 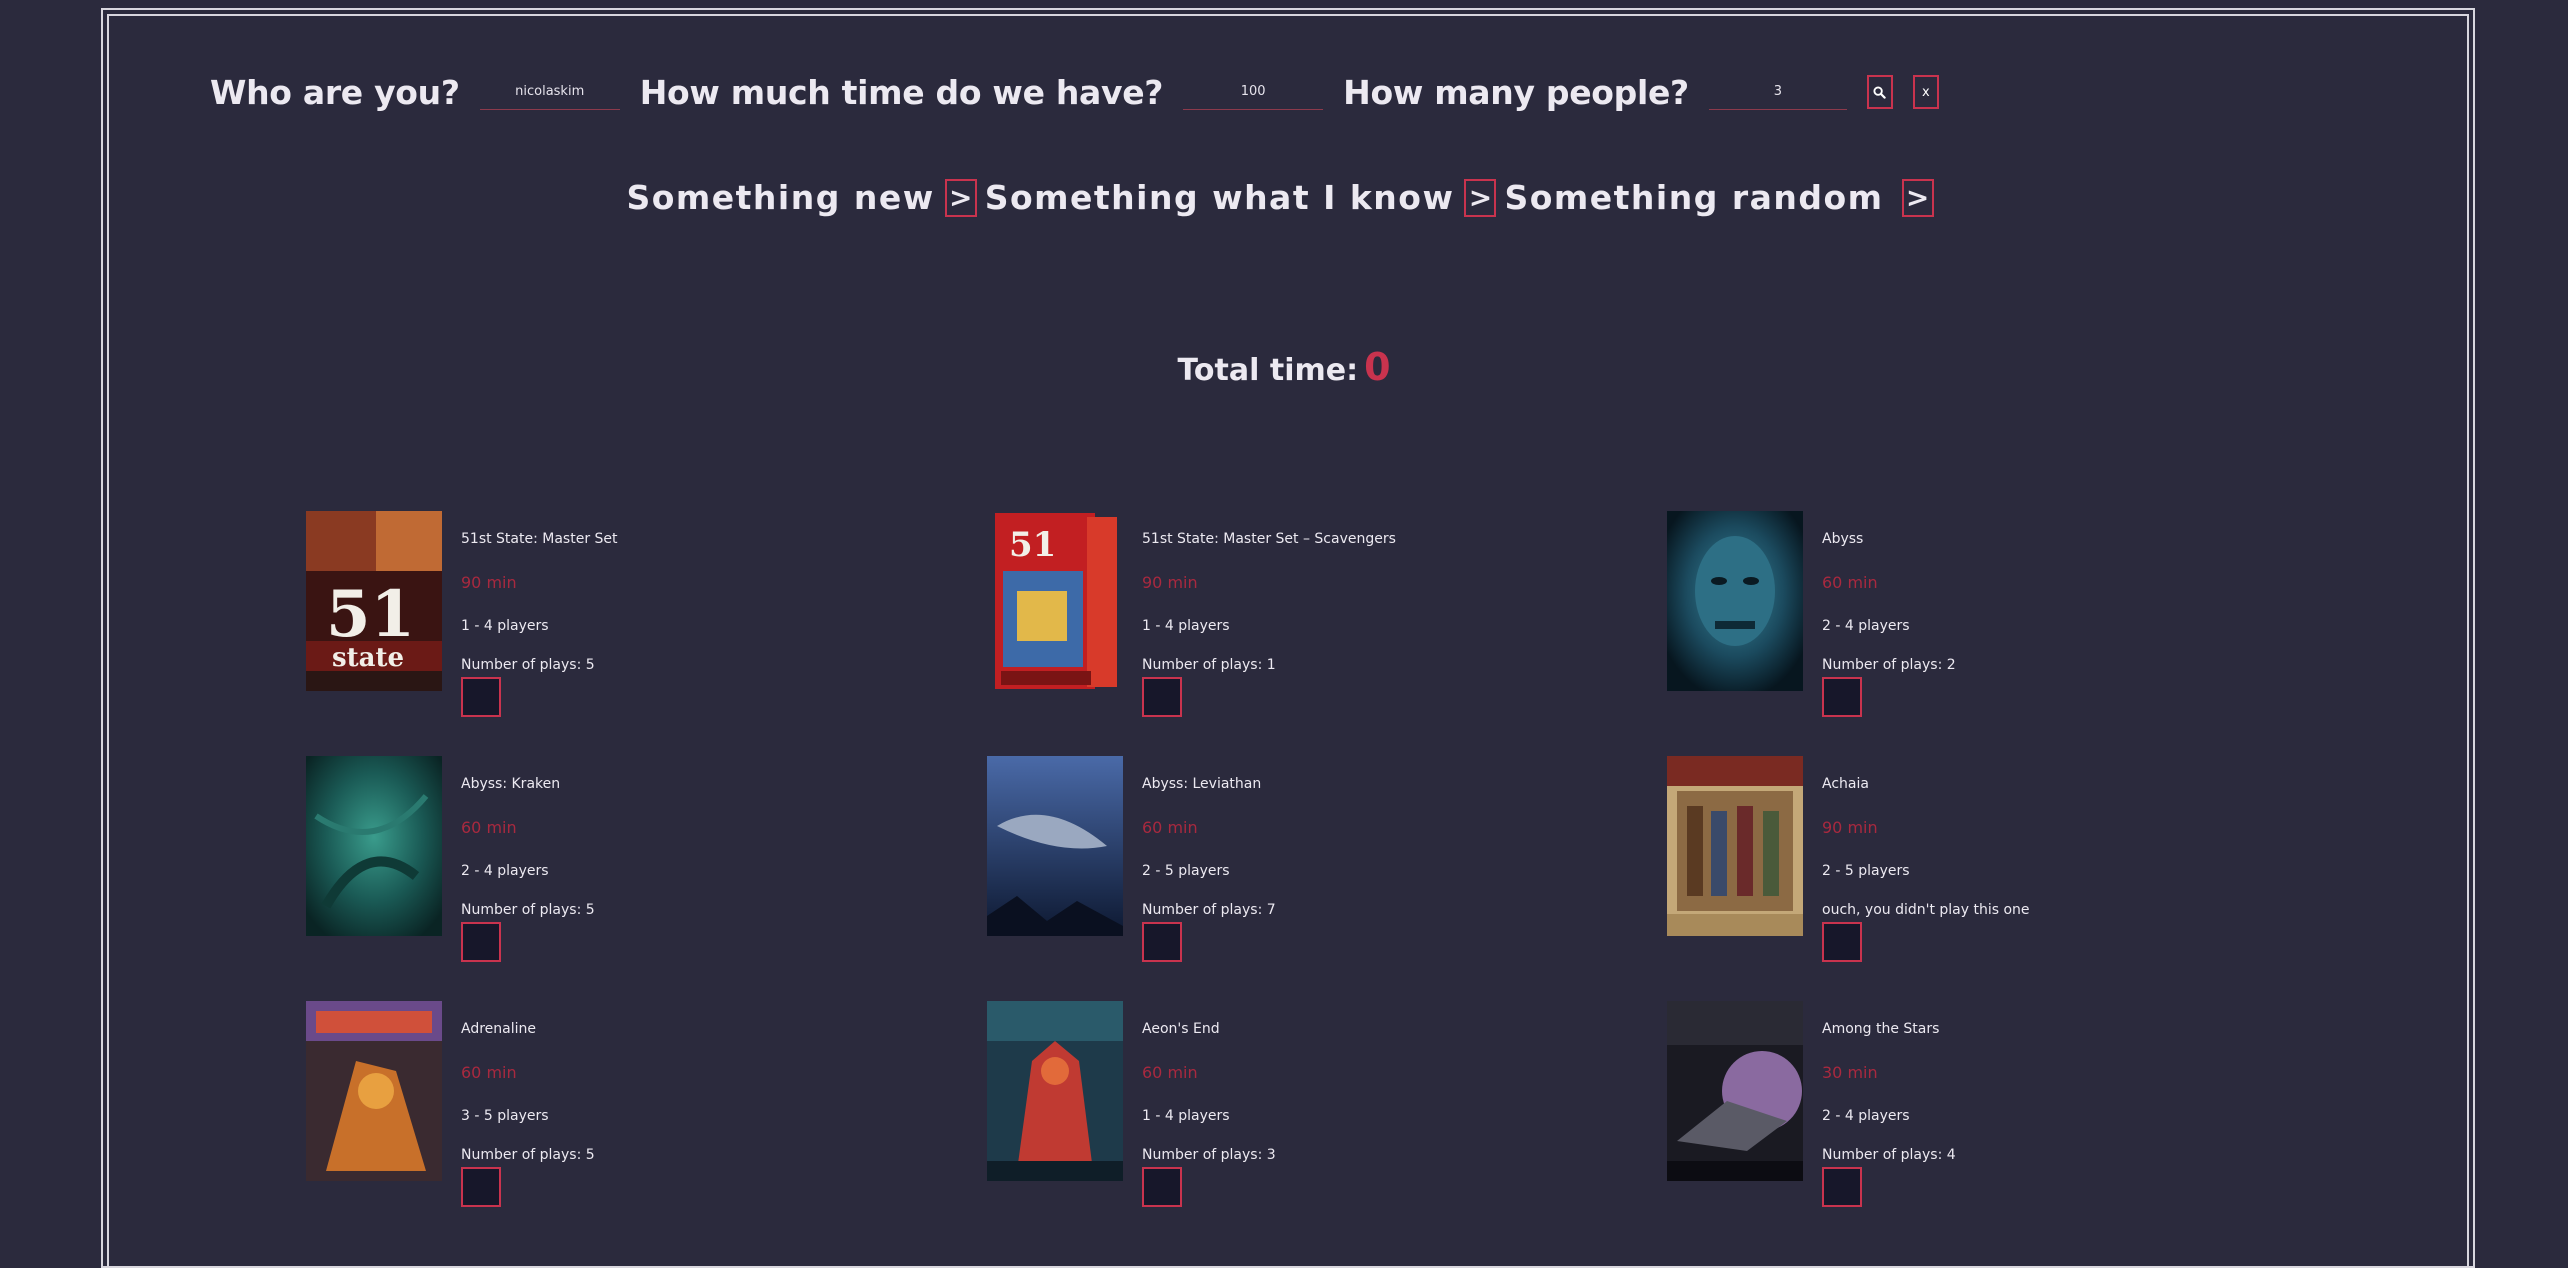 What do you see at coordinates (1269, 539) in the screenshot?
I see `game-title: 51st State: Master Set – Scavengers` at bounding box center [1269, 539].